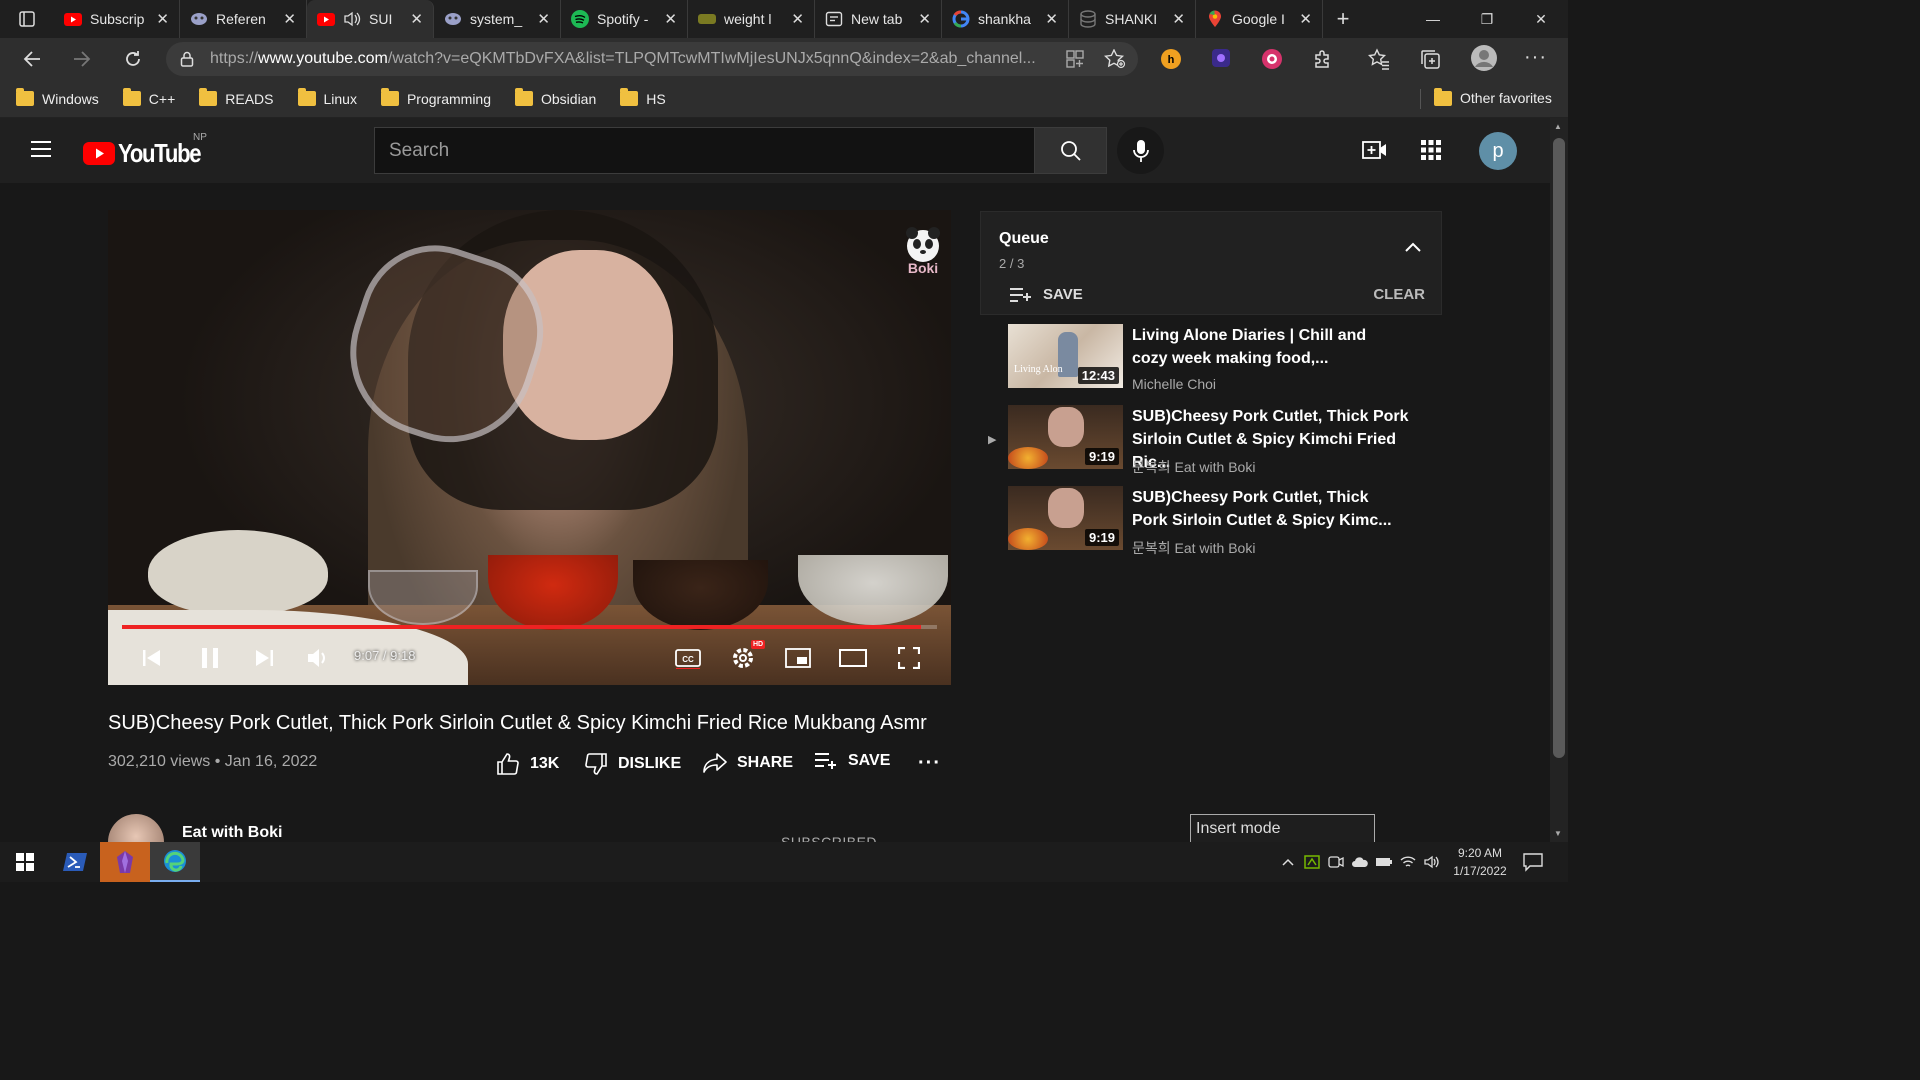 The width and height of the screenshot is (1920, 1080). What do you see at coordinates (232, 833) in the screenshot?
I see `channel-name: Eat with Boki` at bounding box center [232, 833].